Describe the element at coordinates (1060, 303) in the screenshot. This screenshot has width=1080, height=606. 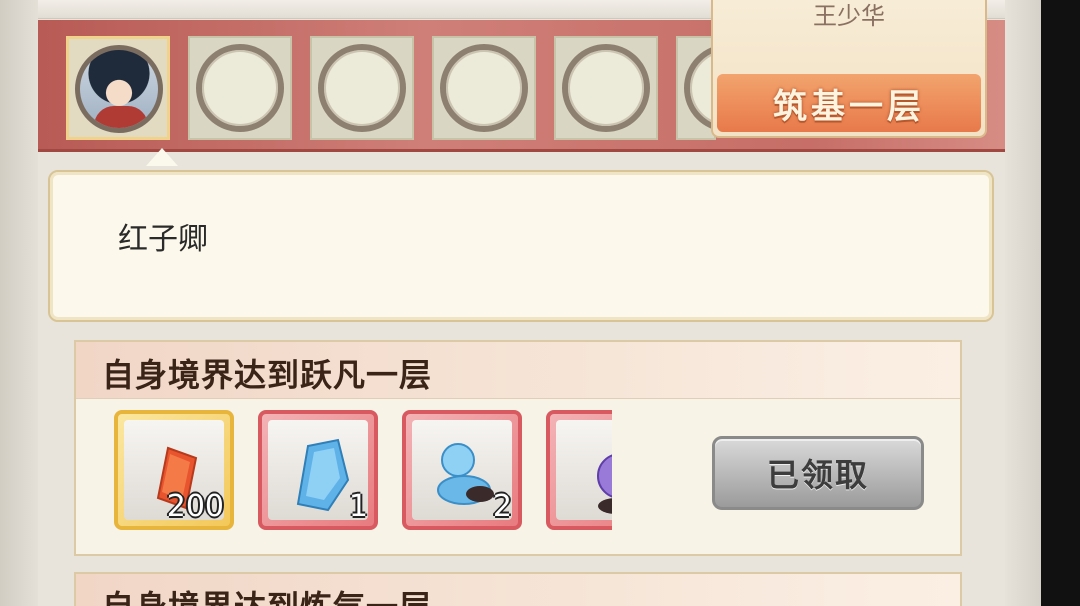
I see `right-black-edge` at that location.